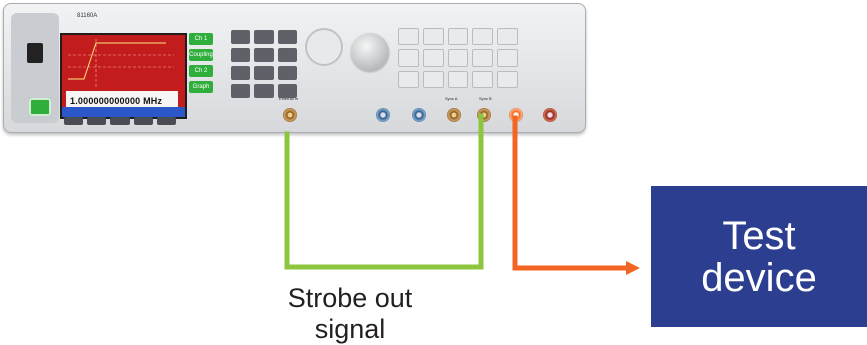  I want to click on test-device-label-line2: device, so click(759, 277).